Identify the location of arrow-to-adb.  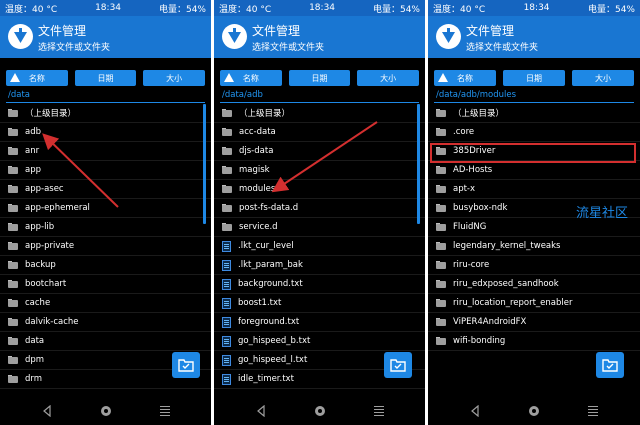
(80, 170).